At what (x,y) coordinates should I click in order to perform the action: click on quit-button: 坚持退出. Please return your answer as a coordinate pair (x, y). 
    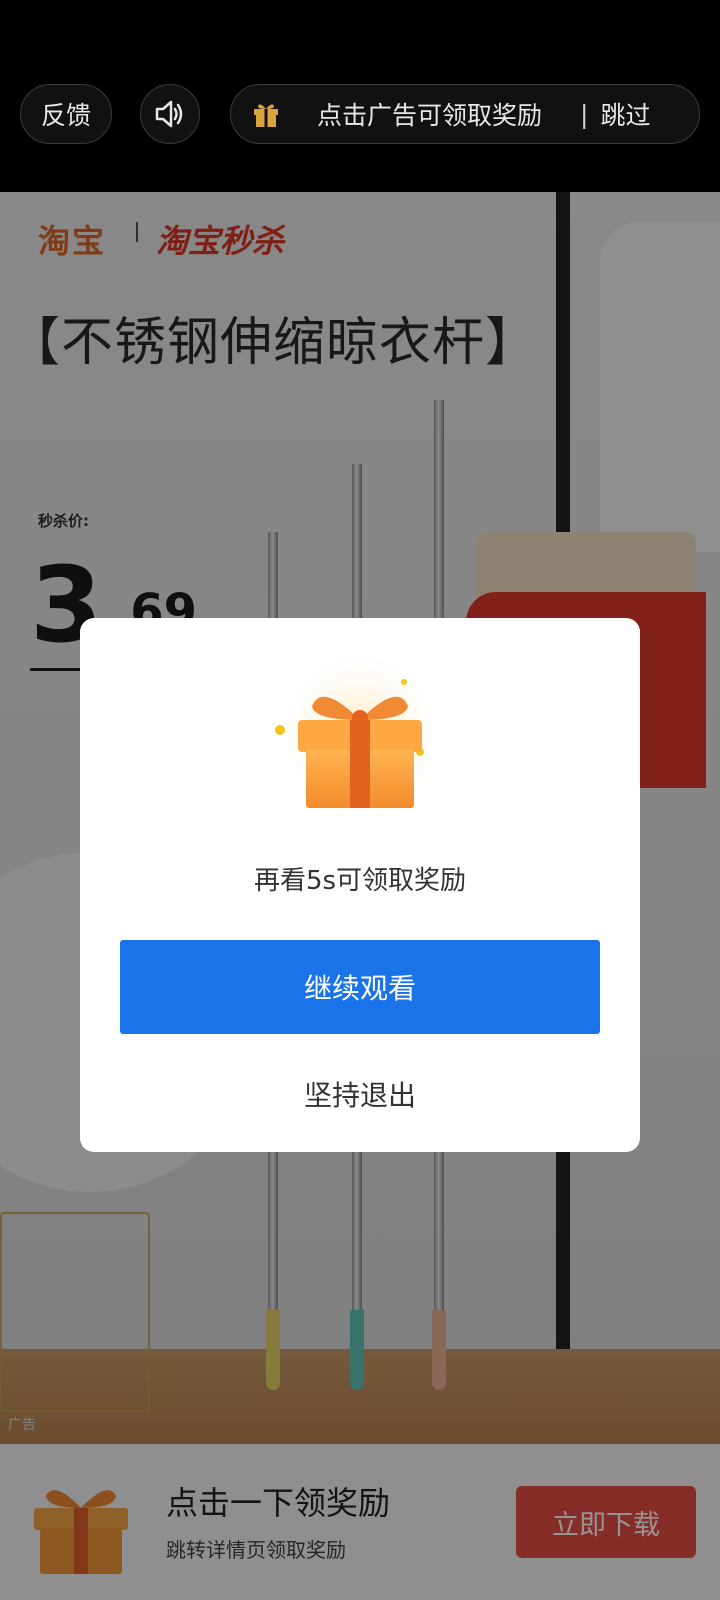
    Looking at the image, I should click on (360, 1094).